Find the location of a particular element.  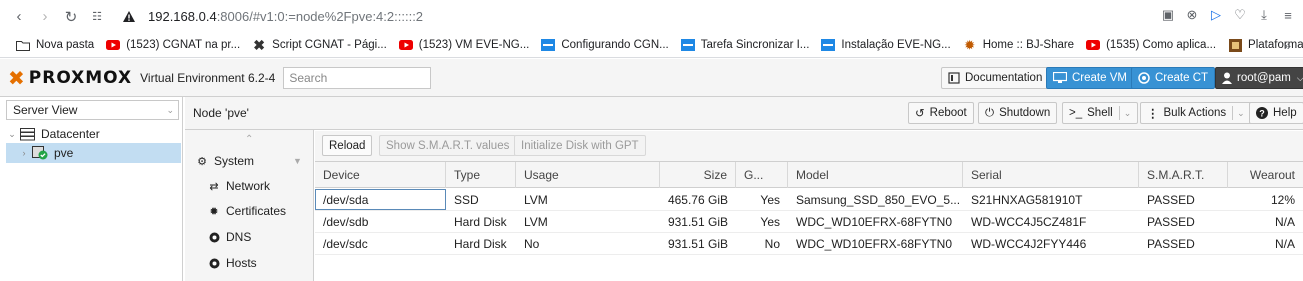

column-header: Wearout is located at coordinates (1265, 175).